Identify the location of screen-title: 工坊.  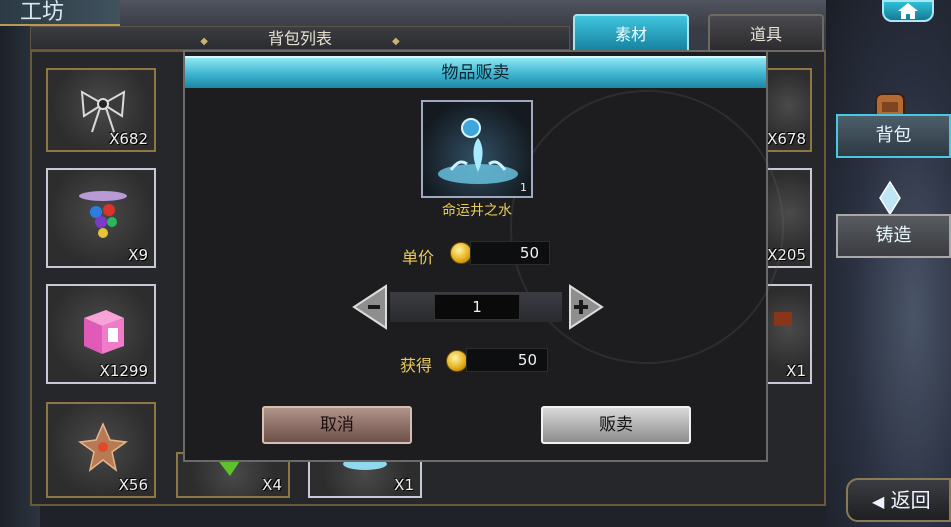
(60, 13).